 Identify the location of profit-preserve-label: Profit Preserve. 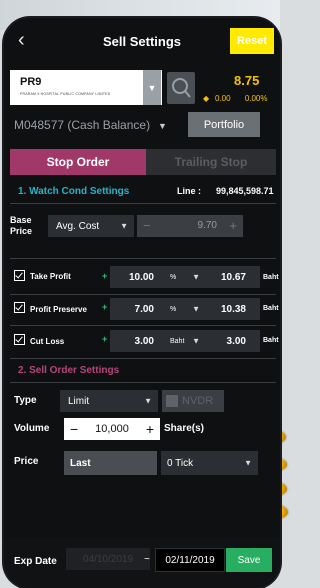
(58, 309).